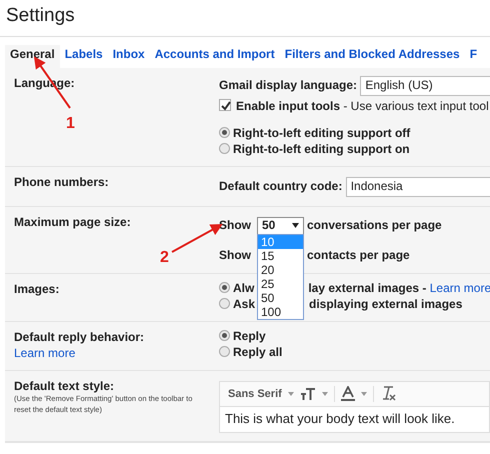 This screenshot has width=490, height=454. Describe the element at coordinates (164, 257) in the screenshot. I see `annotation-number: 2` at that location.